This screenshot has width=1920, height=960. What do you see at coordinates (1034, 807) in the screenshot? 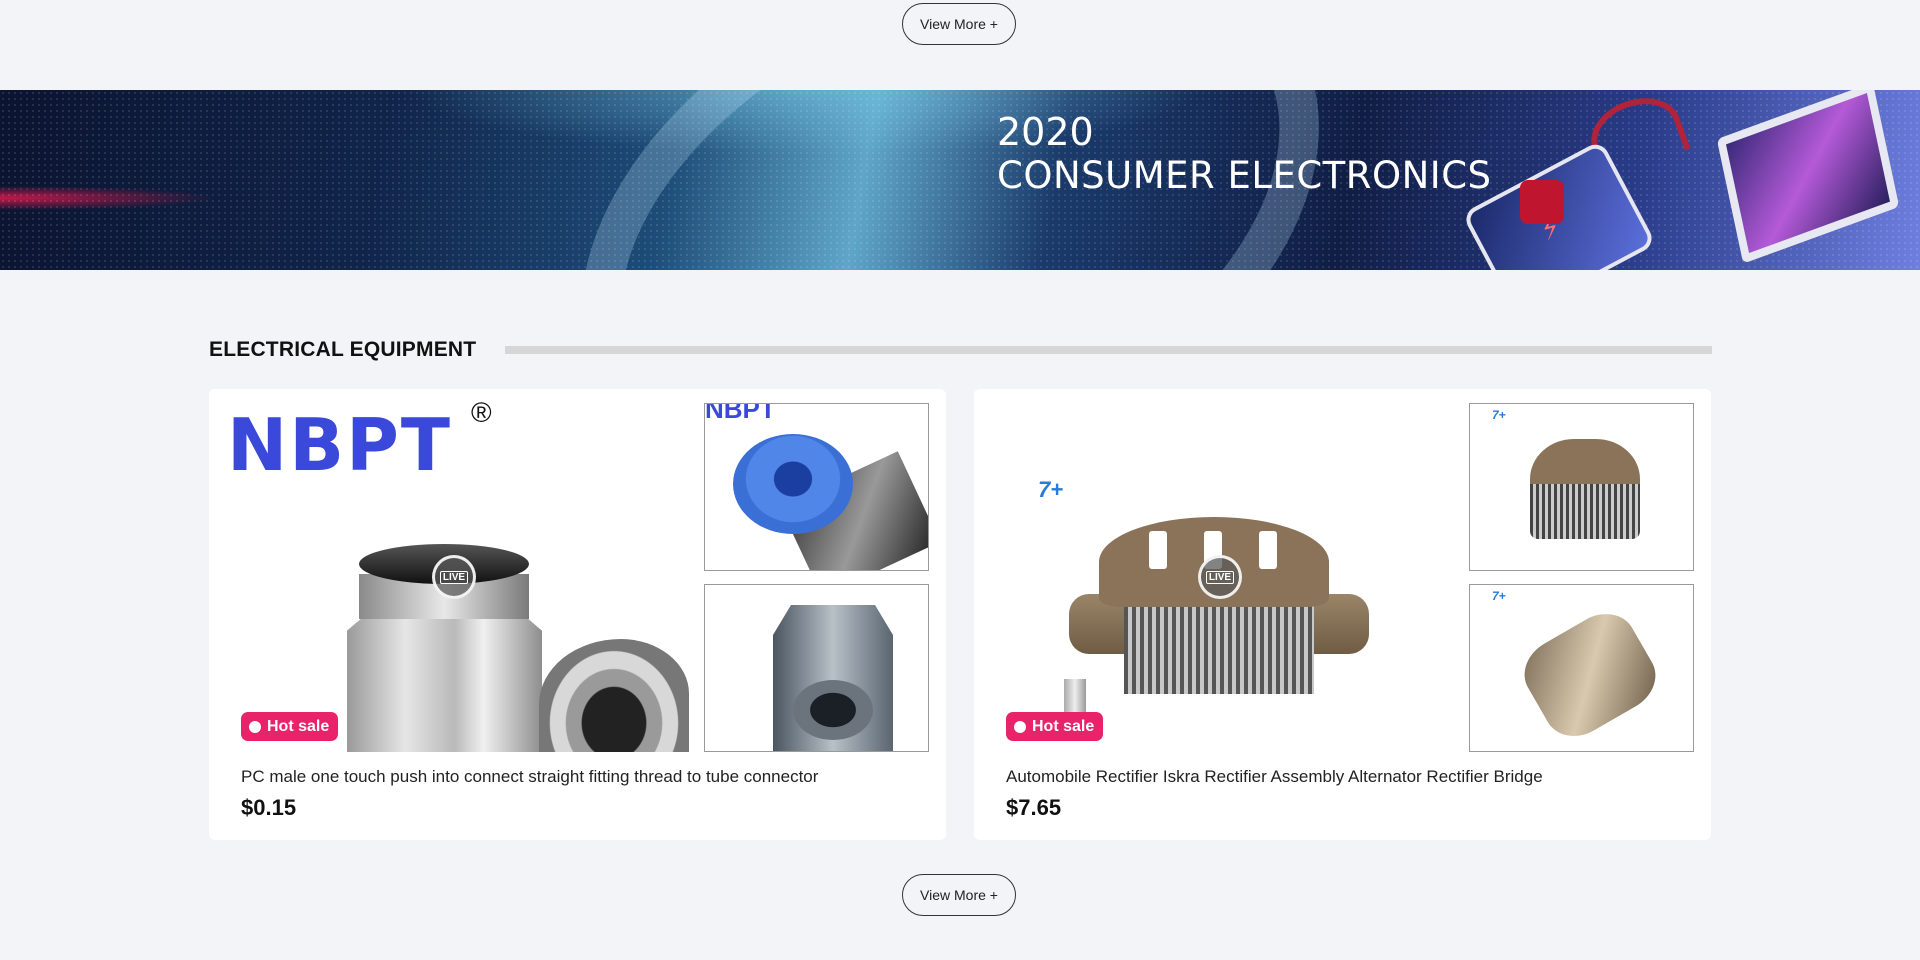
I see `product-price: $7.65` at bounding box center [1034, 807].